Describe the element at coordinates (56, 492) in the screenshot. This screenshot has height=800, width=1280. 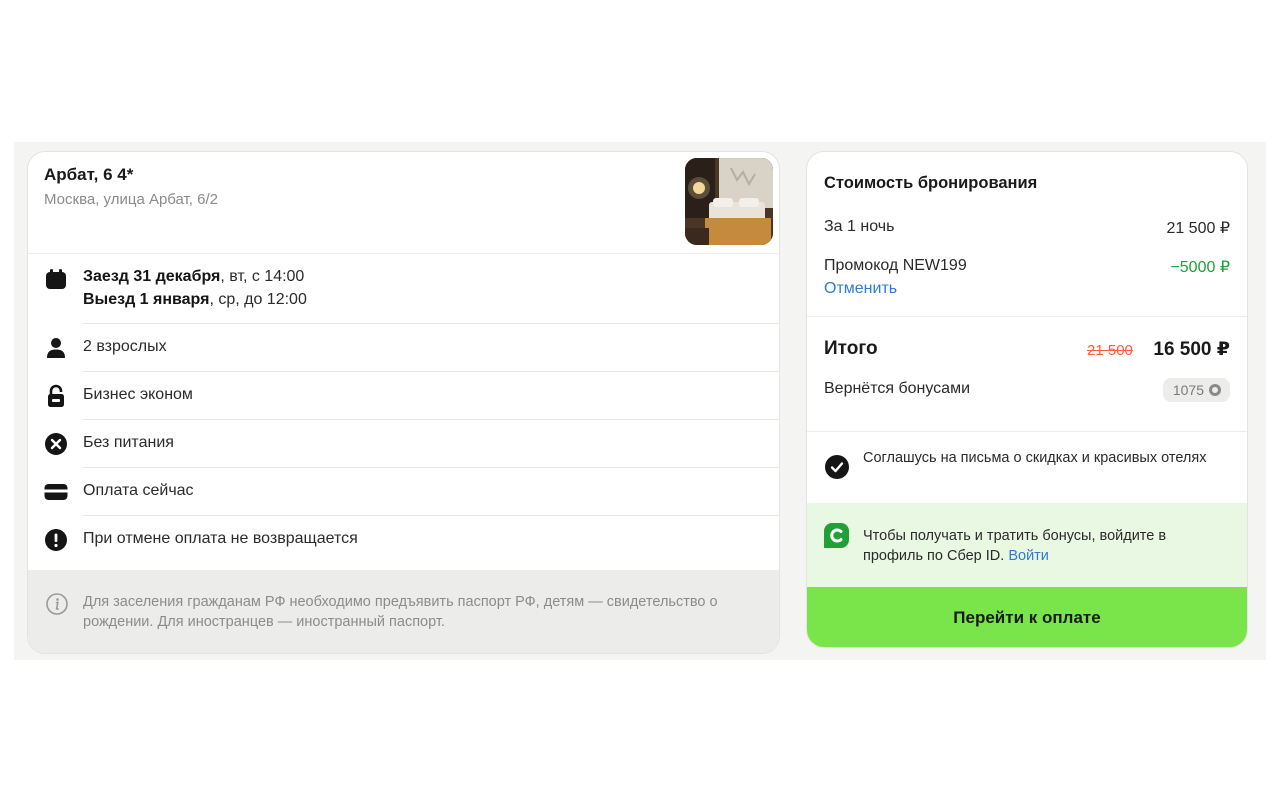
I see `card-icon` at that location.